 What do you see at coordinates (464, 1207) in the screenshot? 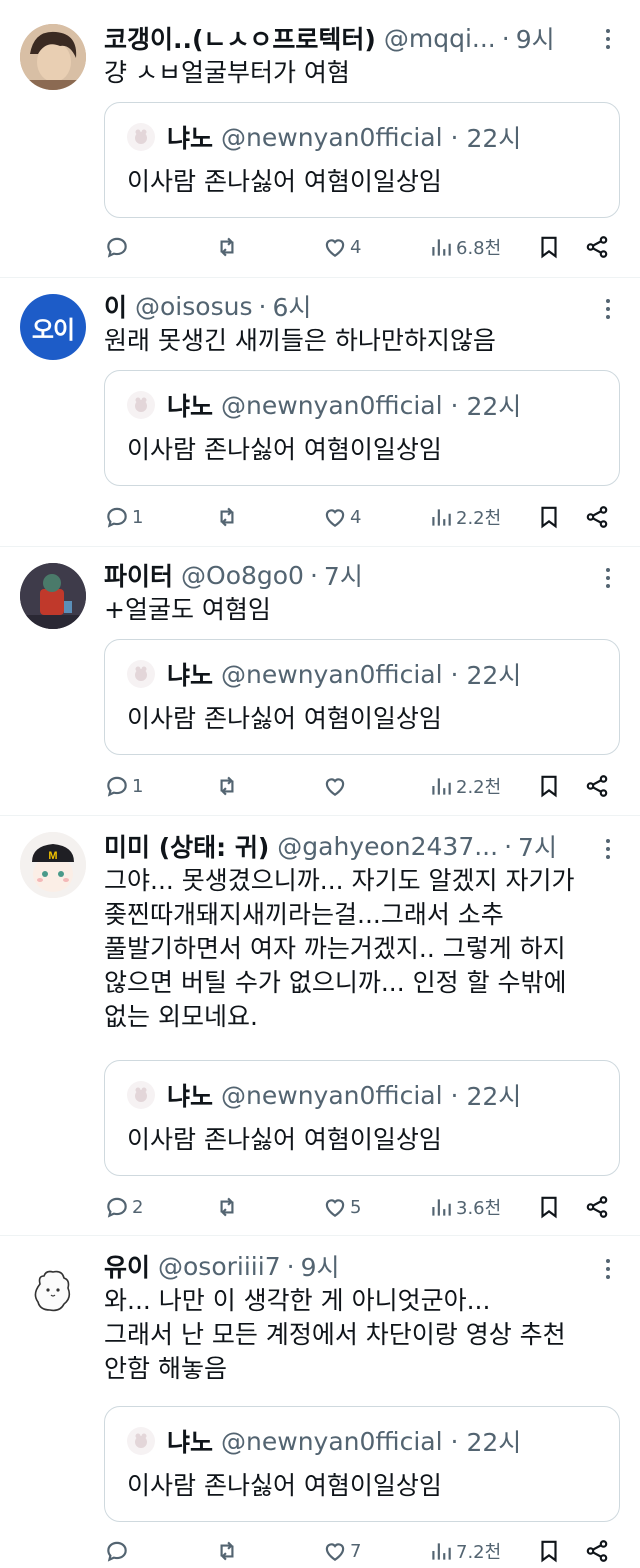
I see `views-button: 3.6천` at bounding box center [464, 1207].